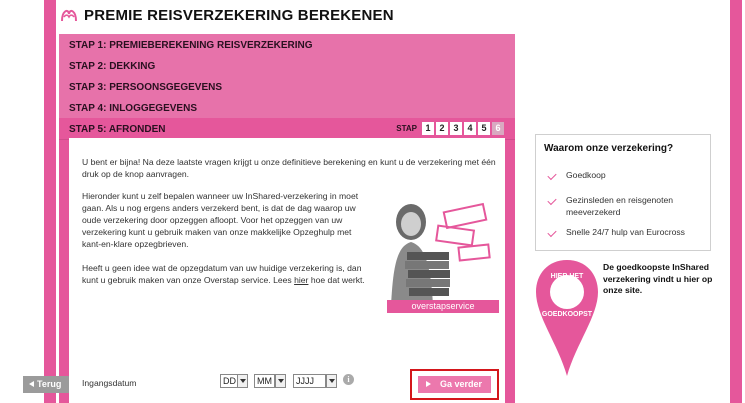  Describe the element at coordinates (133, 108) in the screenshot. I see `step-4-label: STAP 4: INLOGGEGEVENS` at that location.